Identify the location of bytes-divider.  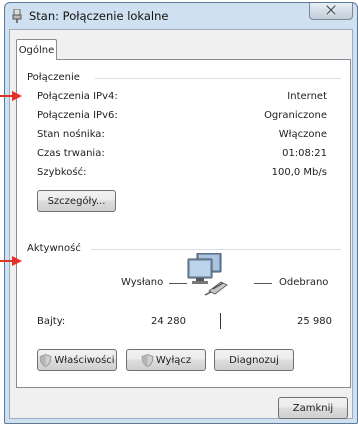
(220, 321).